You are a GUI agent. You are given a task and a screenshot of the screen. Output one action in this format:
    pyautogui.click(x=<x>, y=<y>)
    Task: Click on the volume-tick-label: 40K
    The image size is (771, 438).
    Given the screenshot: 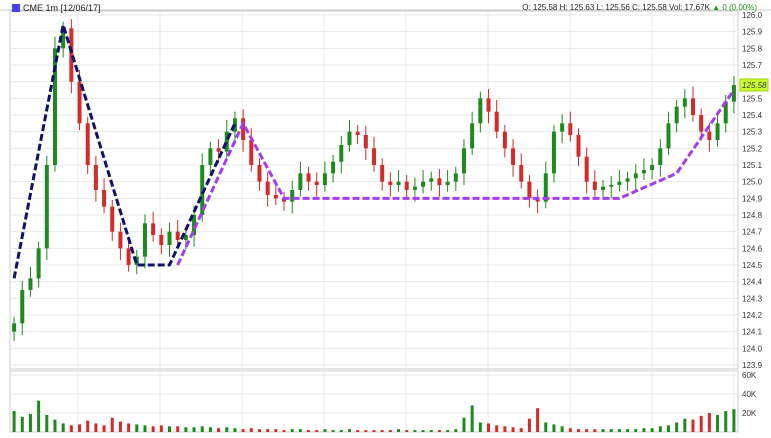 What is the action you would take?
    pyautogui.click(x=749, y=394)
    